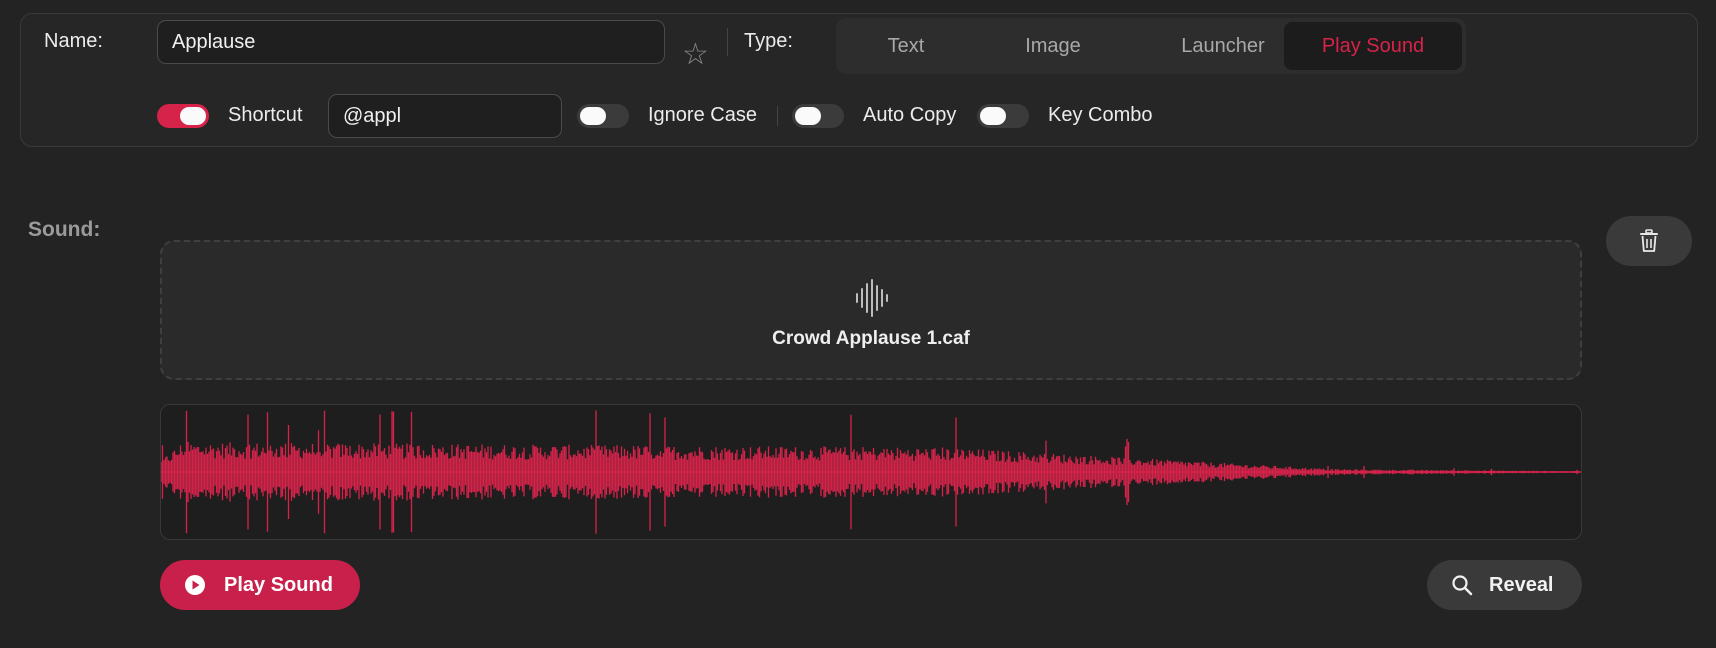  I want to click on key-combo-label: Key Combo, so click(1100, 115).